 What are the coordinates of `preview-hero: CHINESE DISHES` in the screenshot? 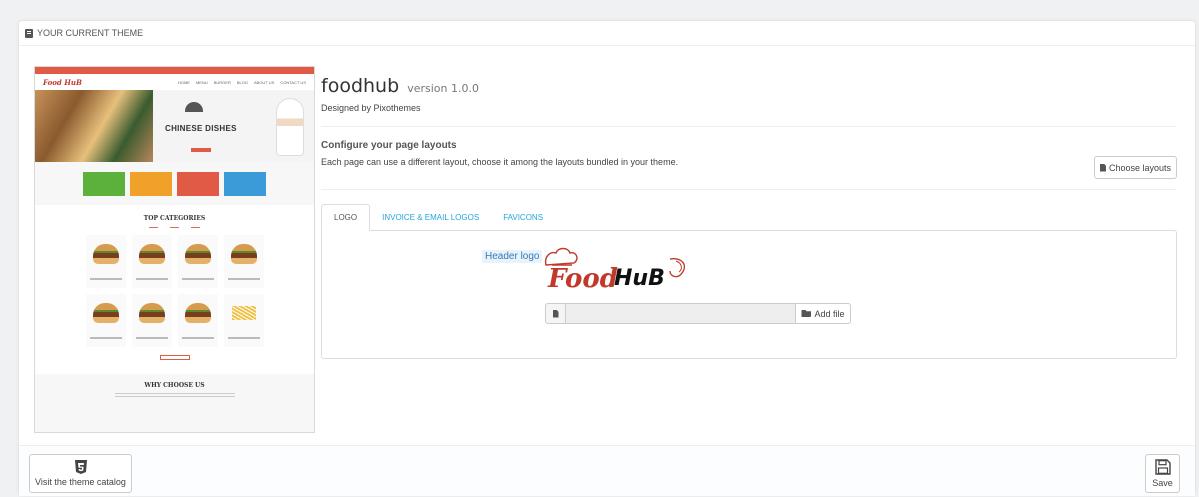 It's located at (174, 126).